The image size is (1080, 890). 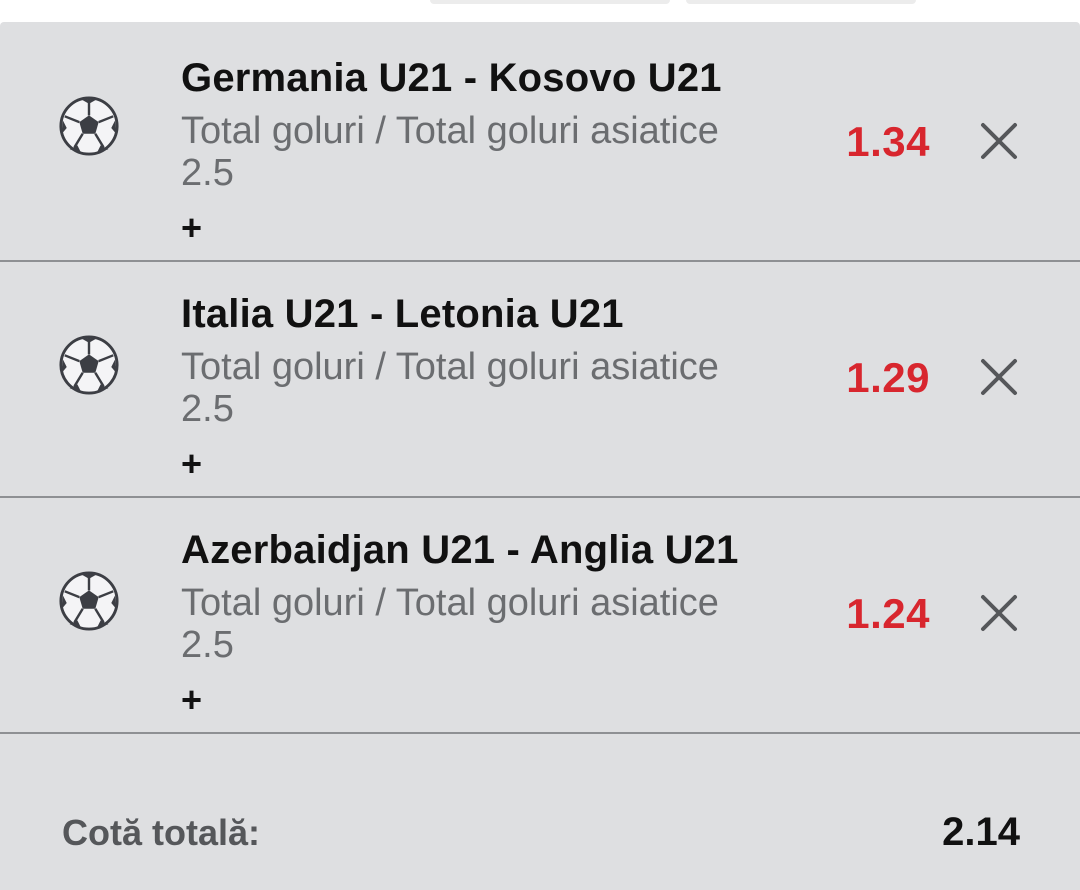 I want to click on top-tab-left, so click(x=550, y=2).